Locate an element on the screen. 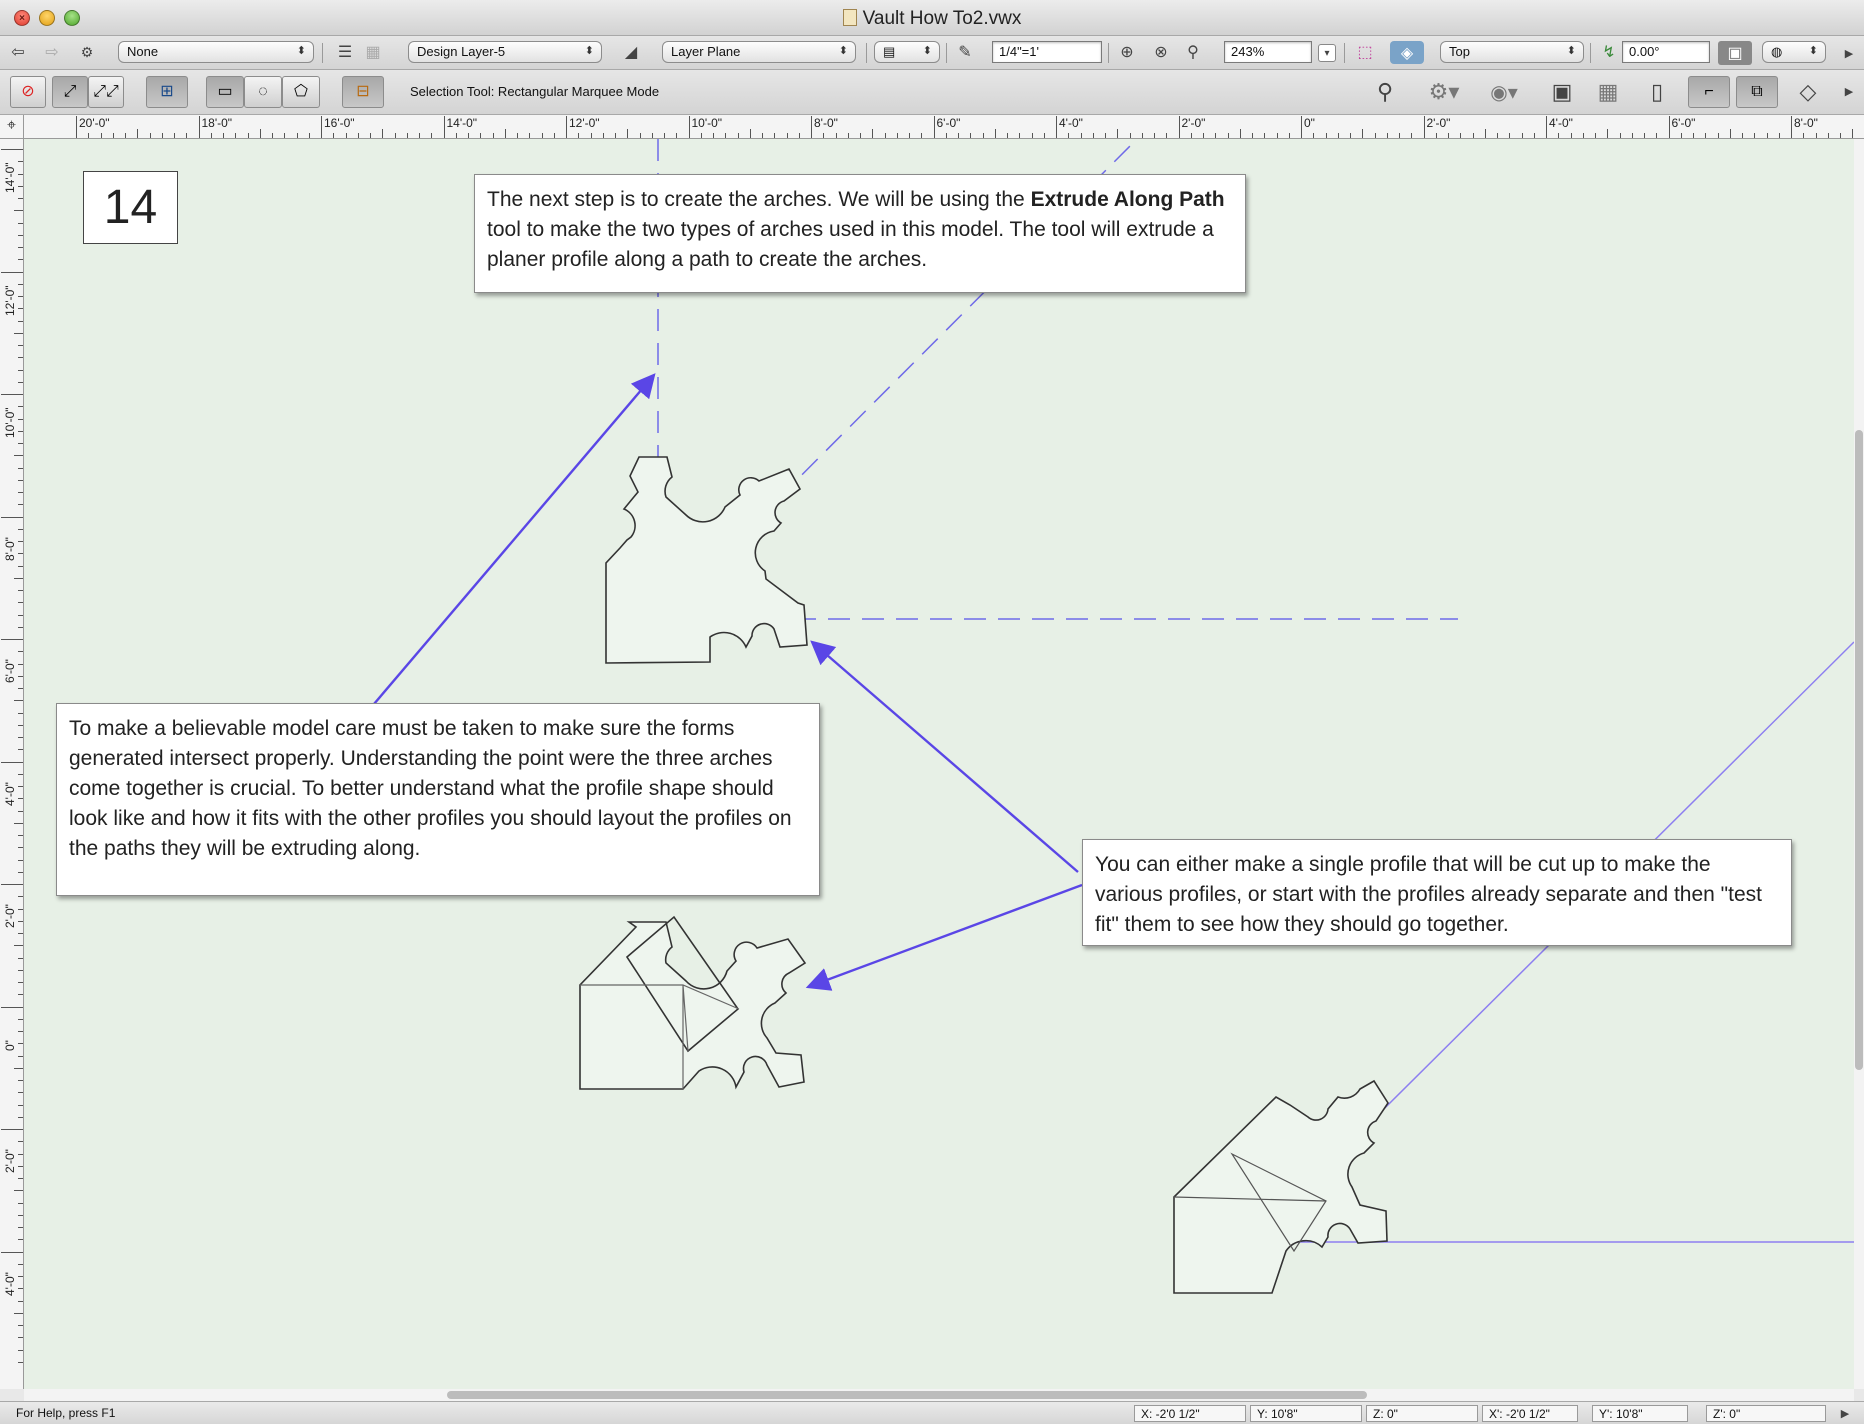  zoom-dropdown-icon: ▾ is located at coordinates (1327, 53).